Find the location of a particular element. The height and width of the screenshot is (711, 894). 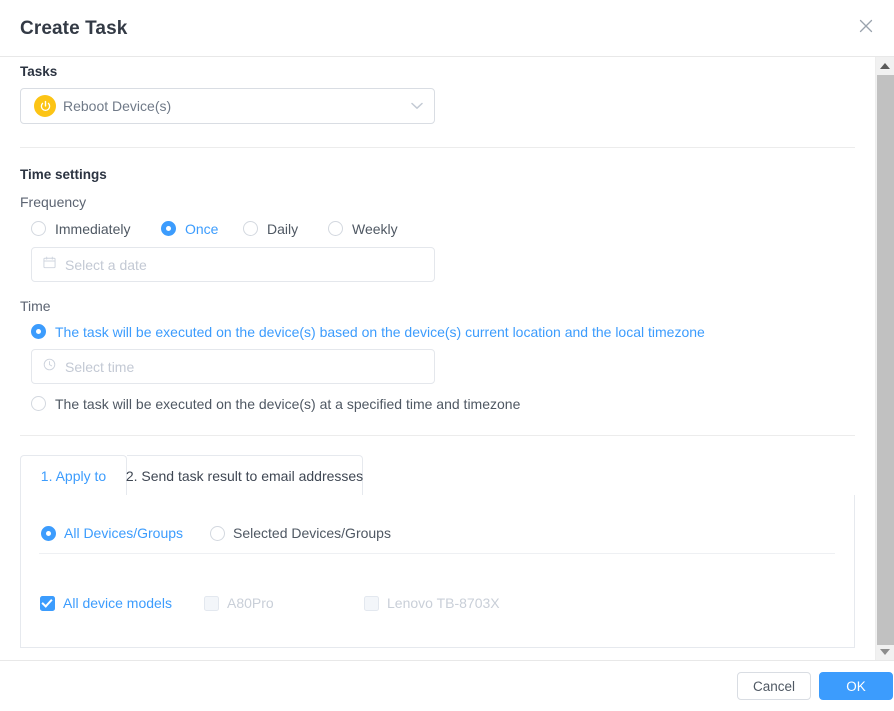

page-title: Create Task is located at coordinates (74, 28).